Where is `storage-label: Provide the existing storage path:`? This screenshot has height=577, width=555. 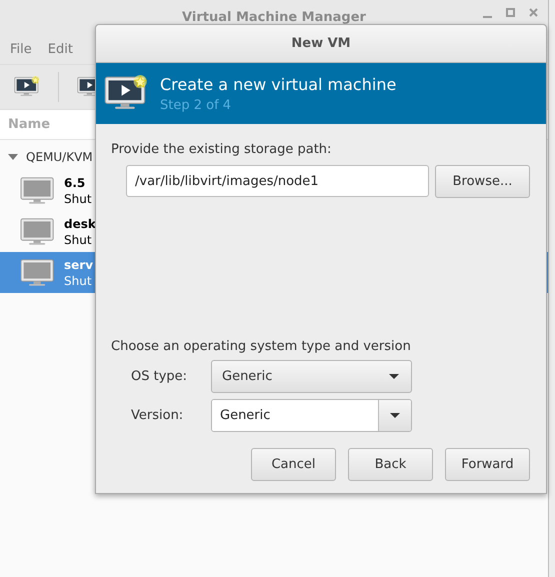 storage-label: Provide the existing storage path: is located at coordinates (221, 149).